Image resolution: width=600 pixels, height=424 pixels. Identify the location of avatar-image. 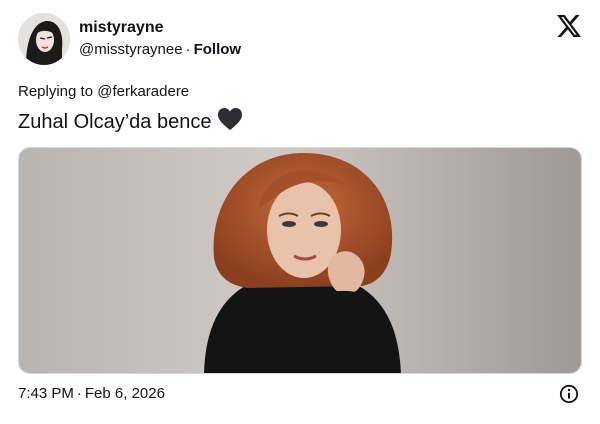
(44, 39).